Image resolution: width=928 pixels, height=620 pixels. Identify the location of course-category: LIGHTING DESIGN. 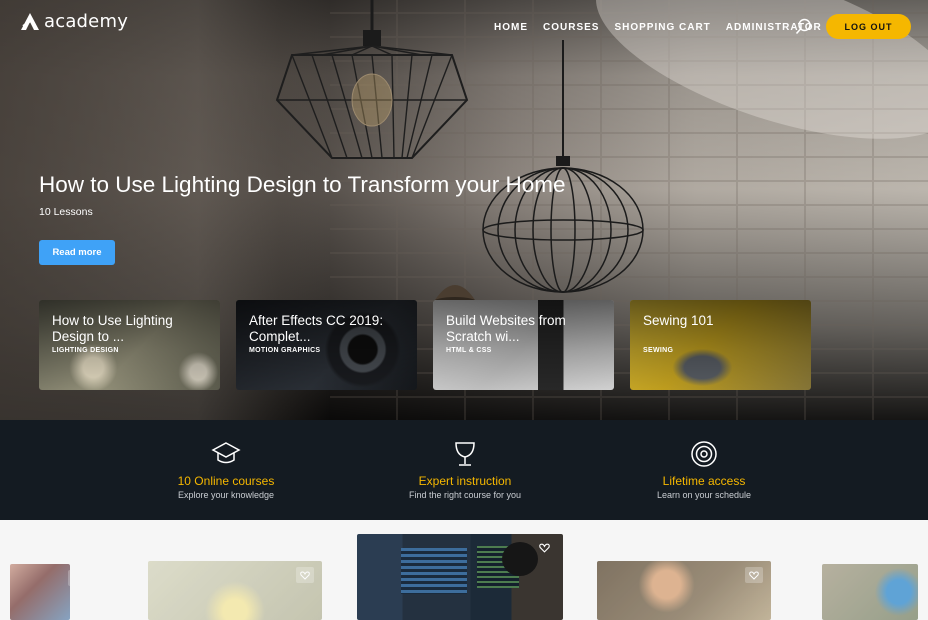
(85, 350).